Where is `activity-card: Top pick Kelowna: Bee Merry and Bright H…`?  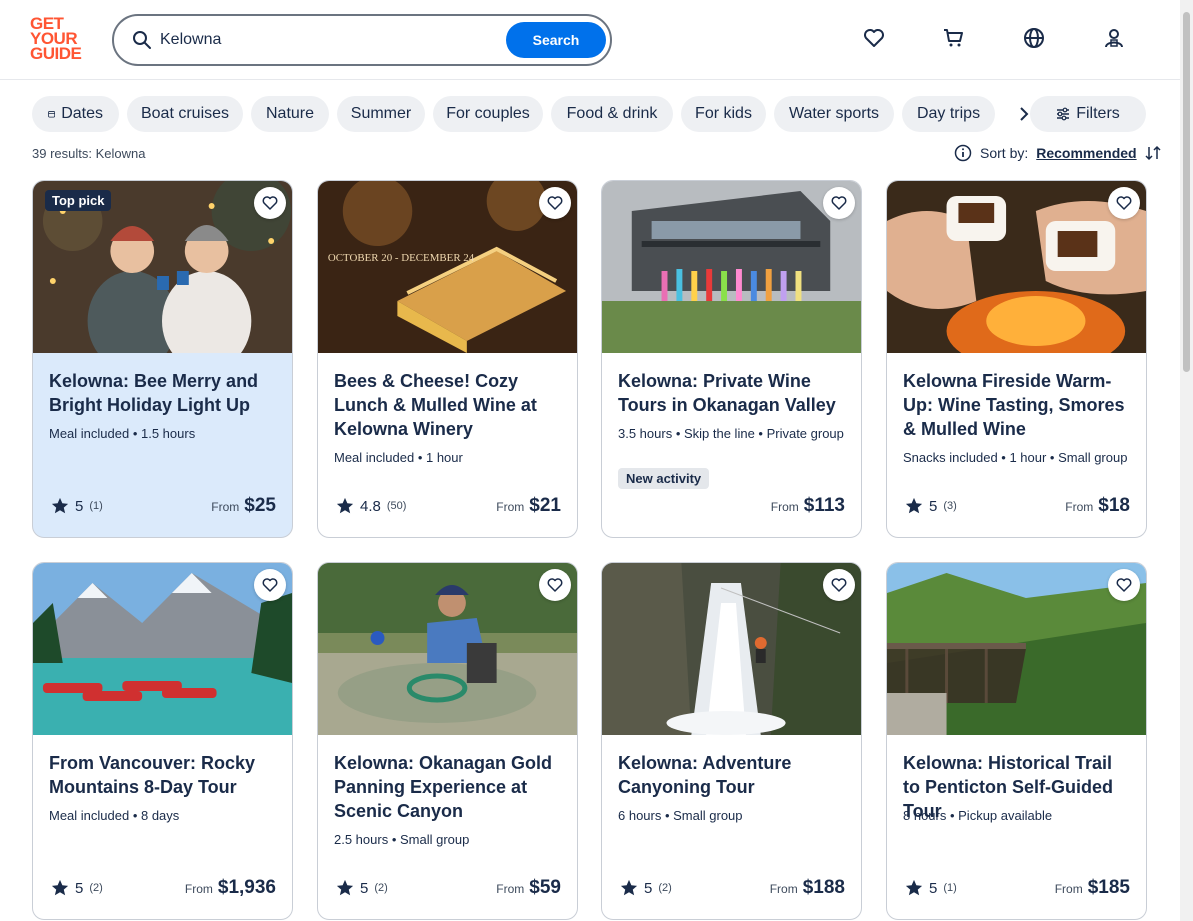 activity-card: Top pick Kelowna: Bee Merry and Bright H… is located at coordinates (162, 359).